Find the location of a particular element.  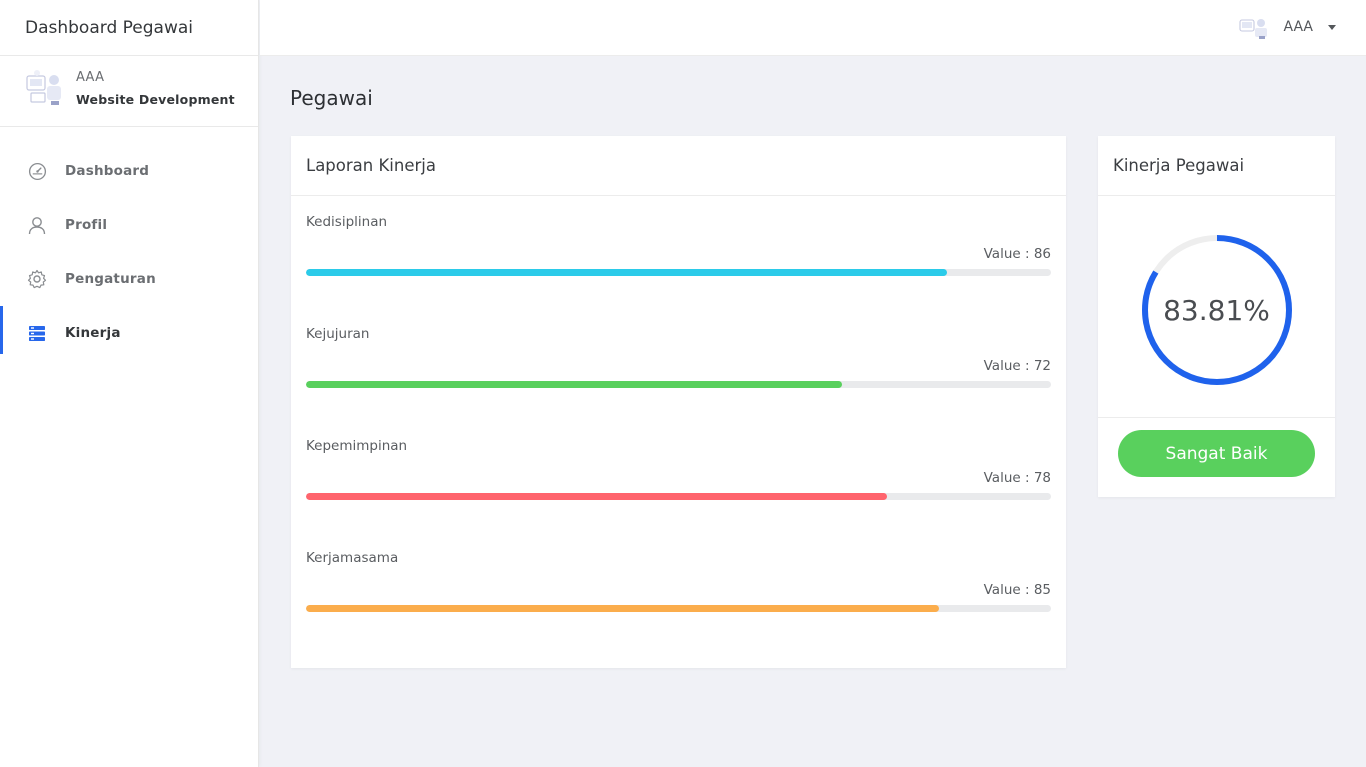

caret-down-icon is located at coordinates (1332, 27).